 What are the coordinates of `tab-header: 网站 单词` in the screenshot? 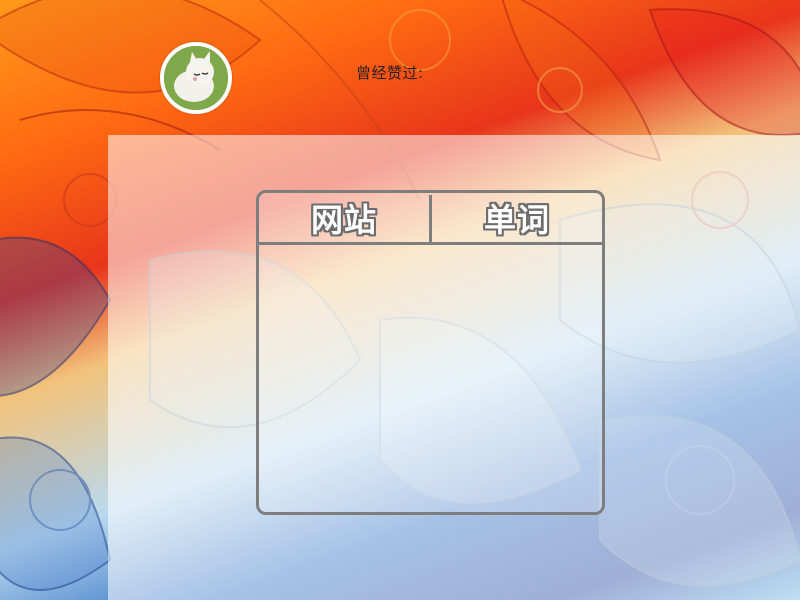 It's located at (430, 219).